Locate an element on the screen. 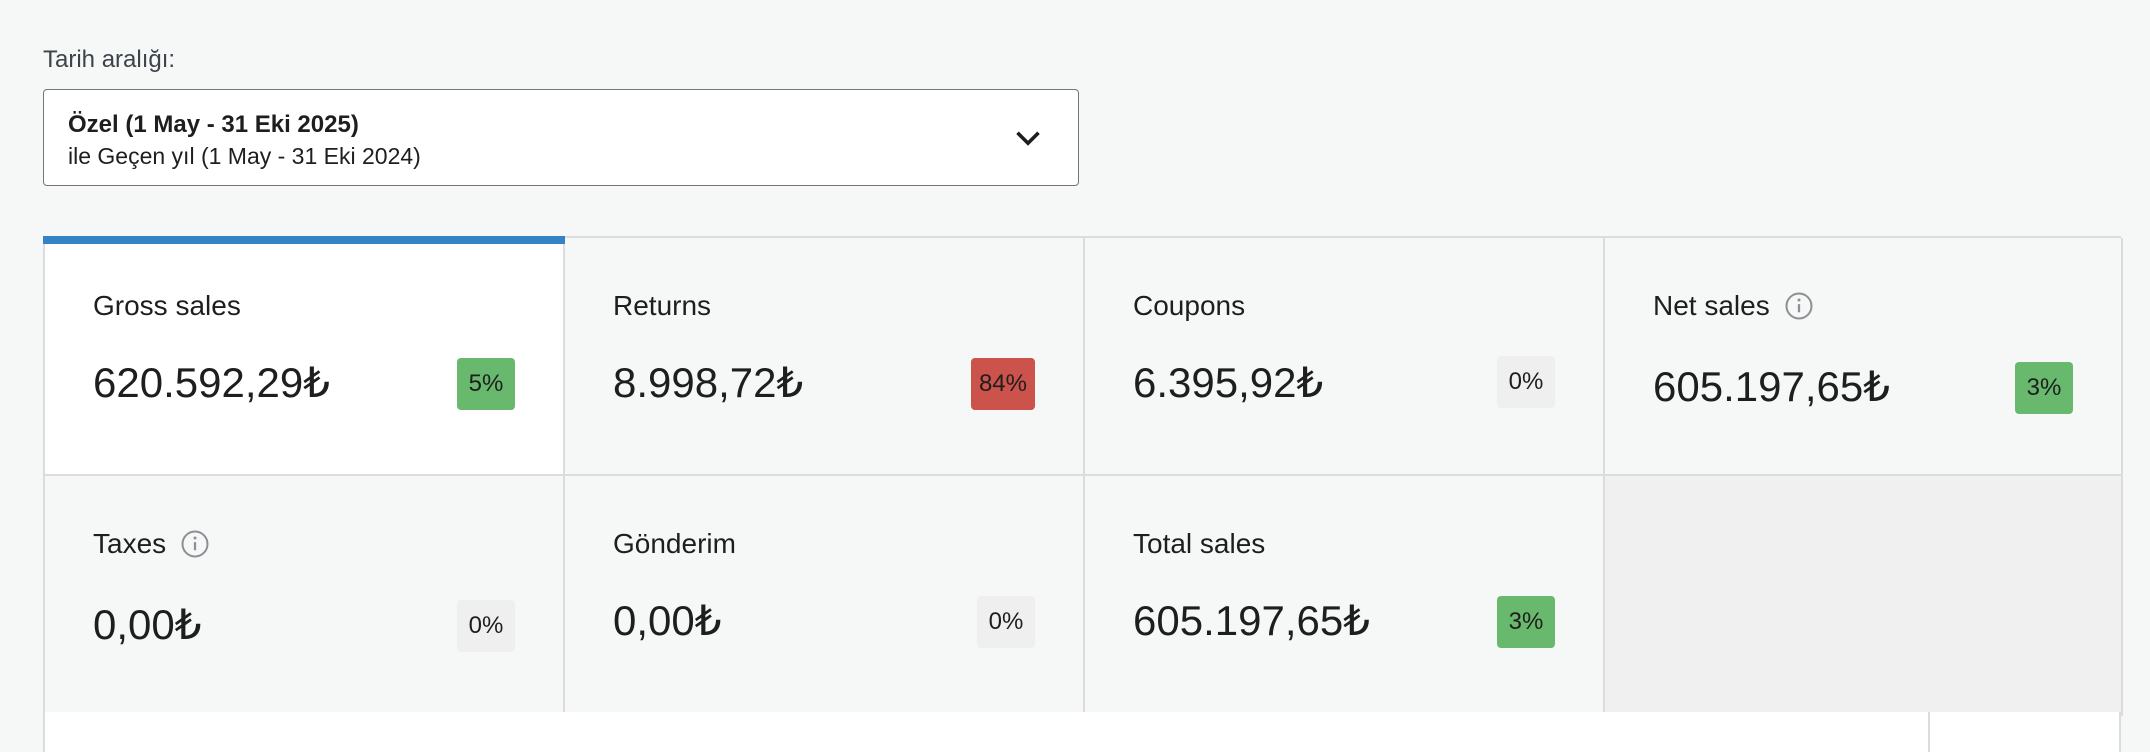 The image size is (2150, 752). divider is located at coordinates (1929, 732).